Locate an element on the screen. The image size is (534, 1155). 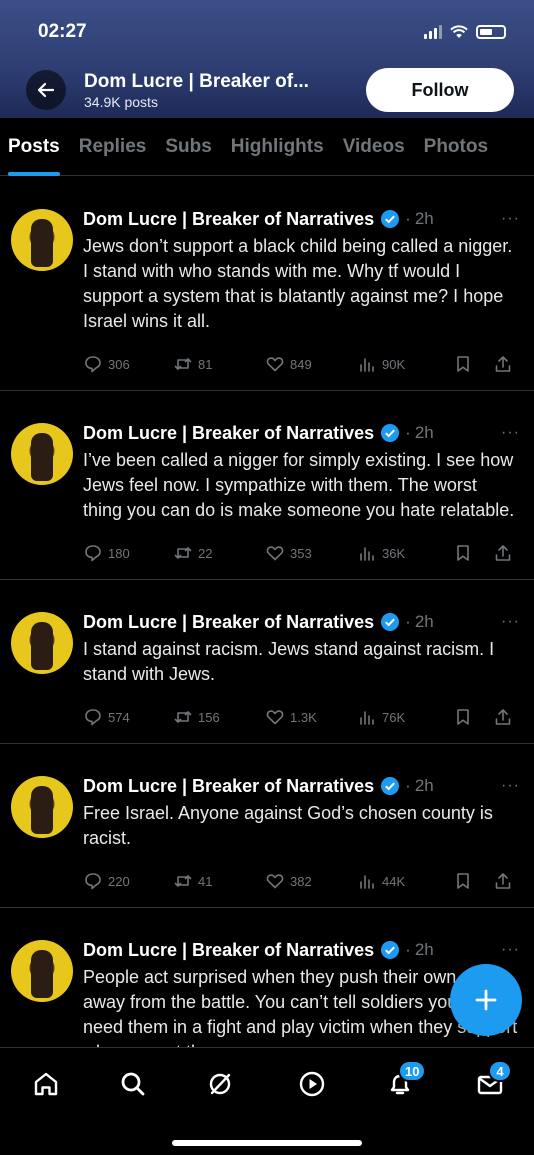
reply-count: 180 is located at coordinates (119, 553).